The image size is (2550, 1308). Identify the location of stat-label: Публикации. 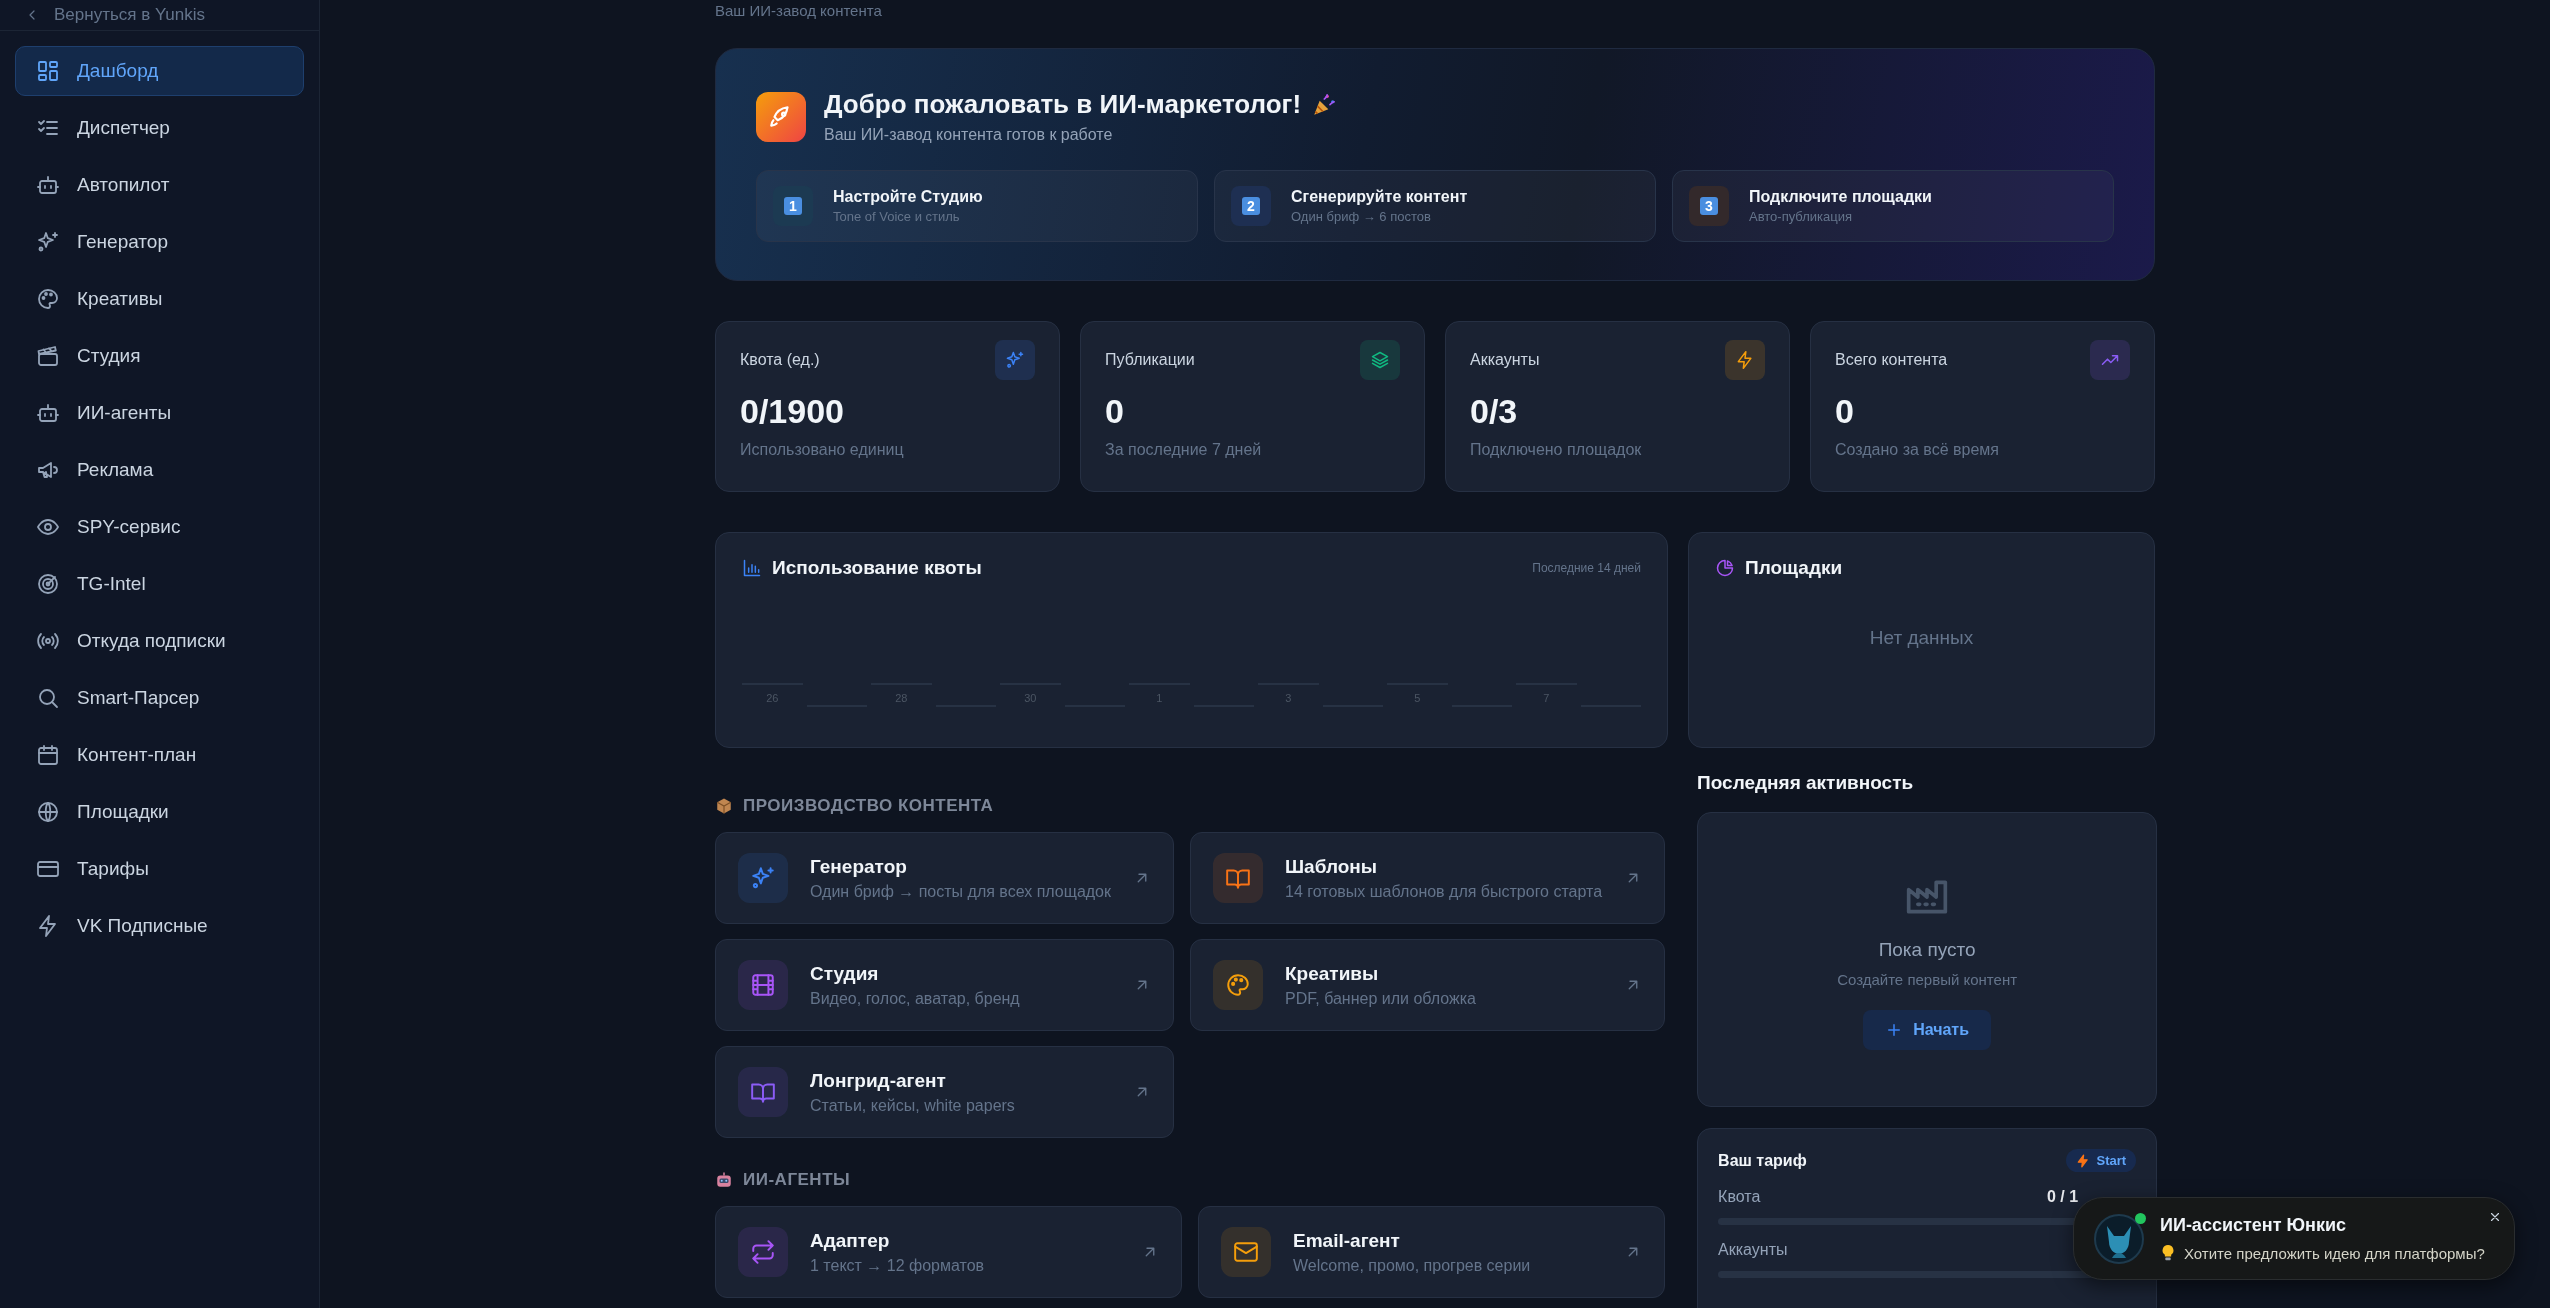
(1150, 360).